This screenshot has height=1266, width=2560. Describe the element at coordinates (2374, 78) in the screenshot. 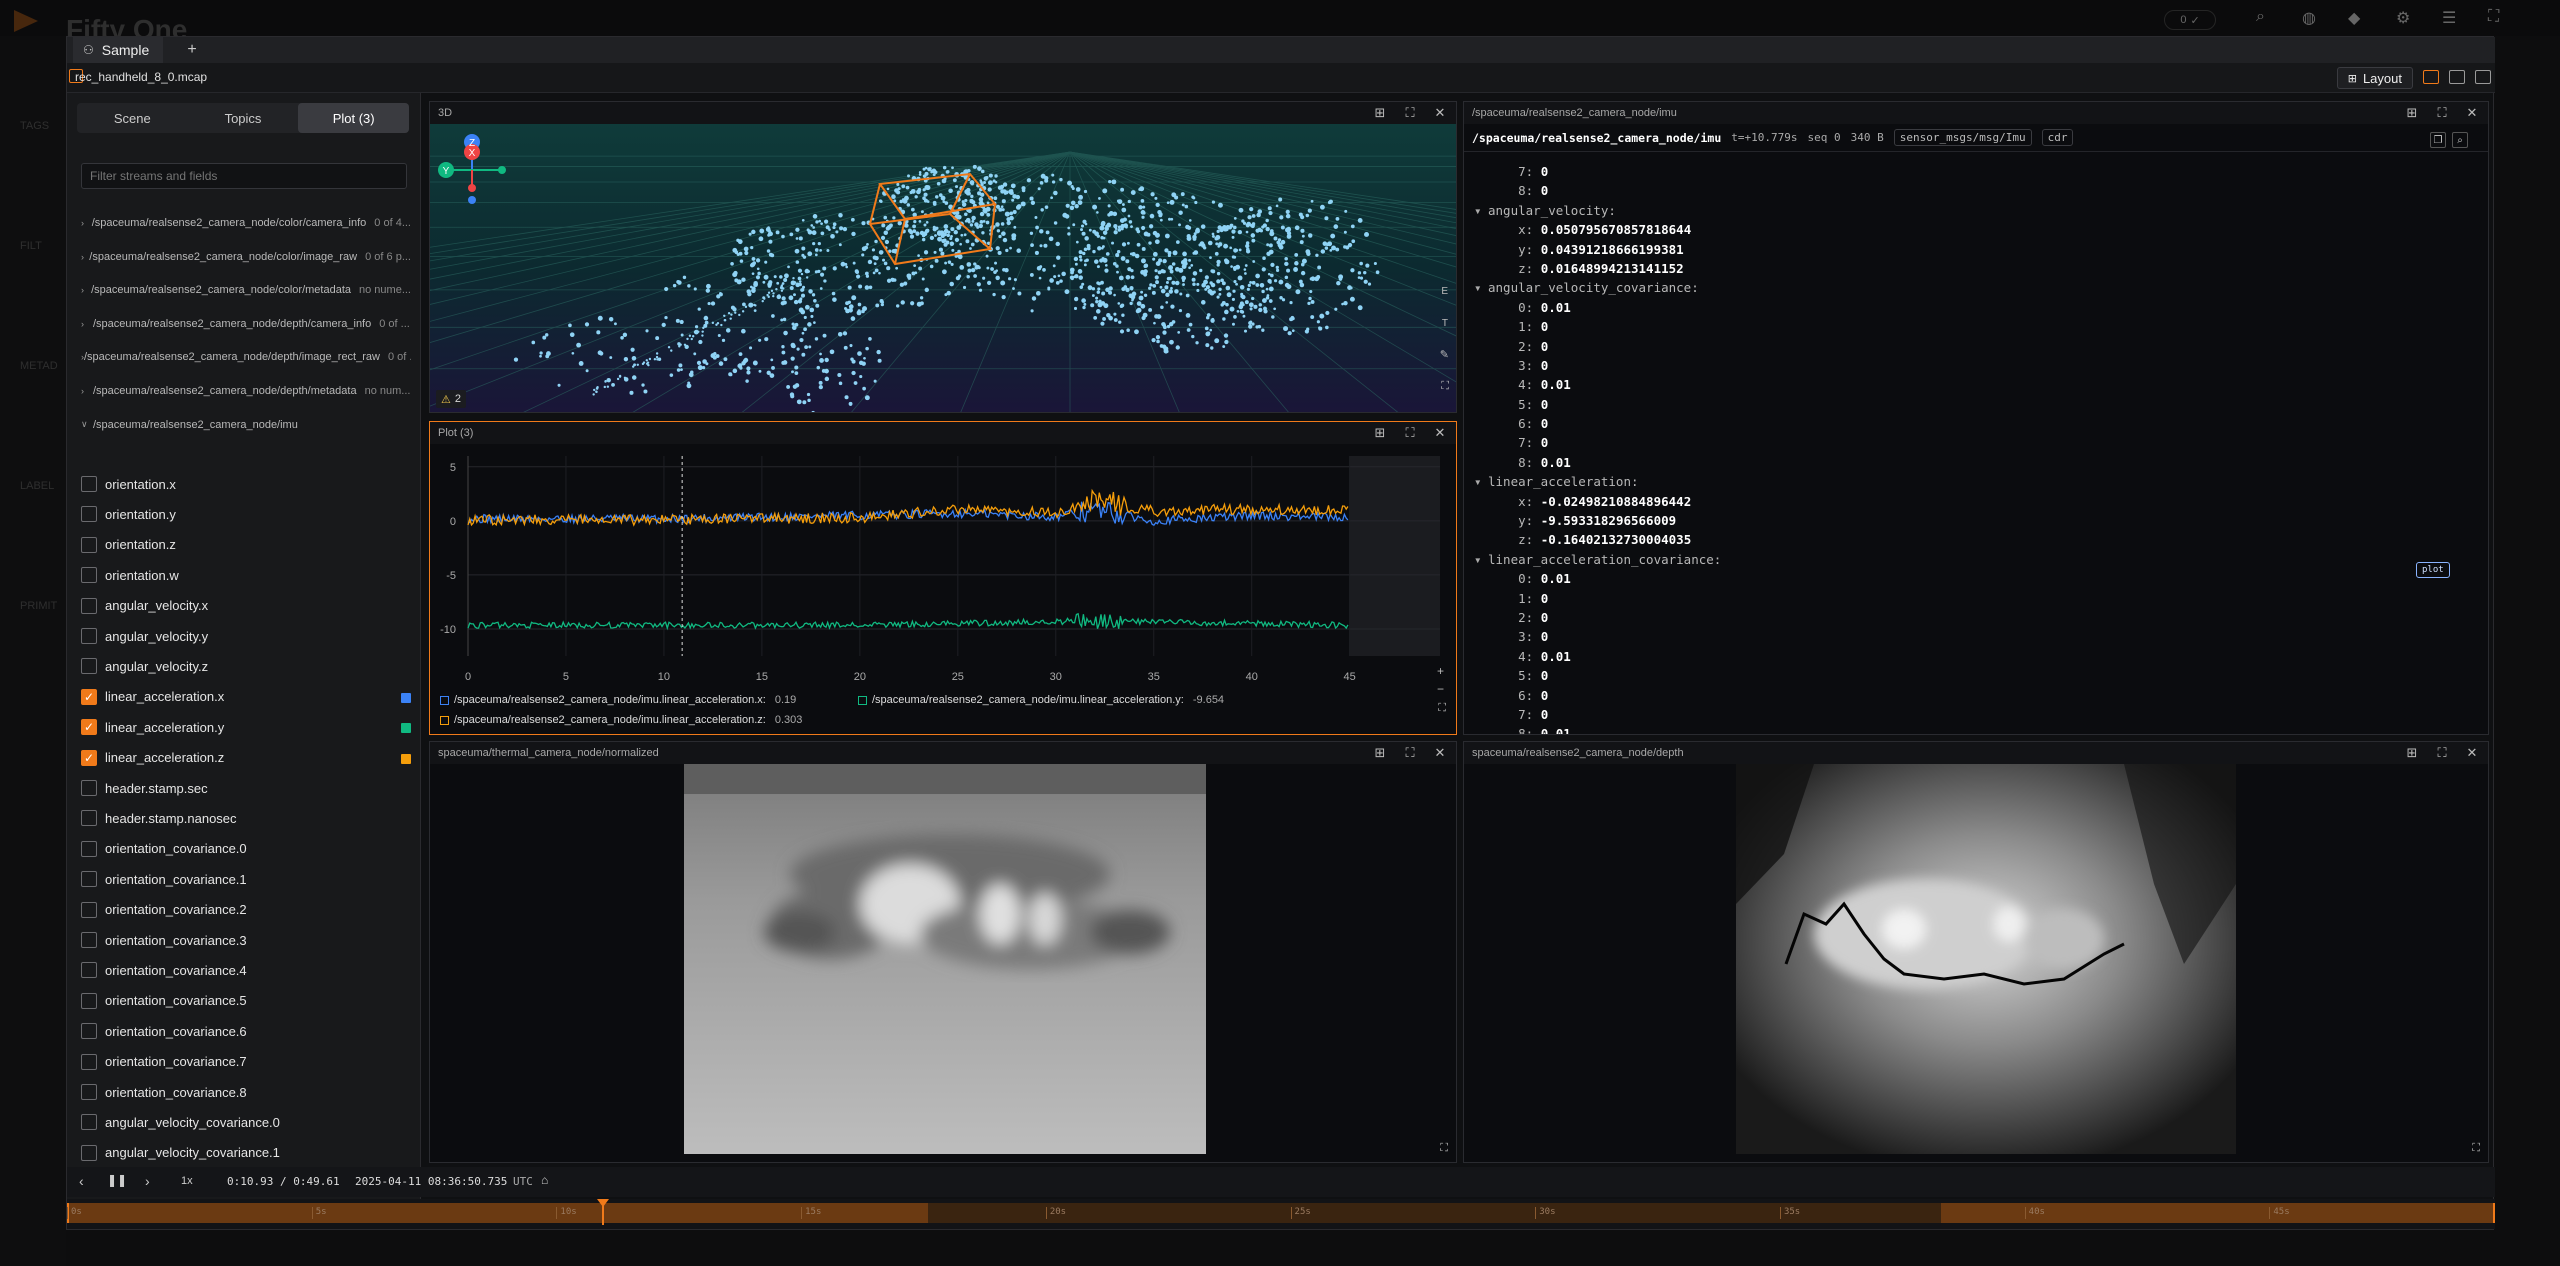

I see `layout-button: ⊞ Layout` at that location.